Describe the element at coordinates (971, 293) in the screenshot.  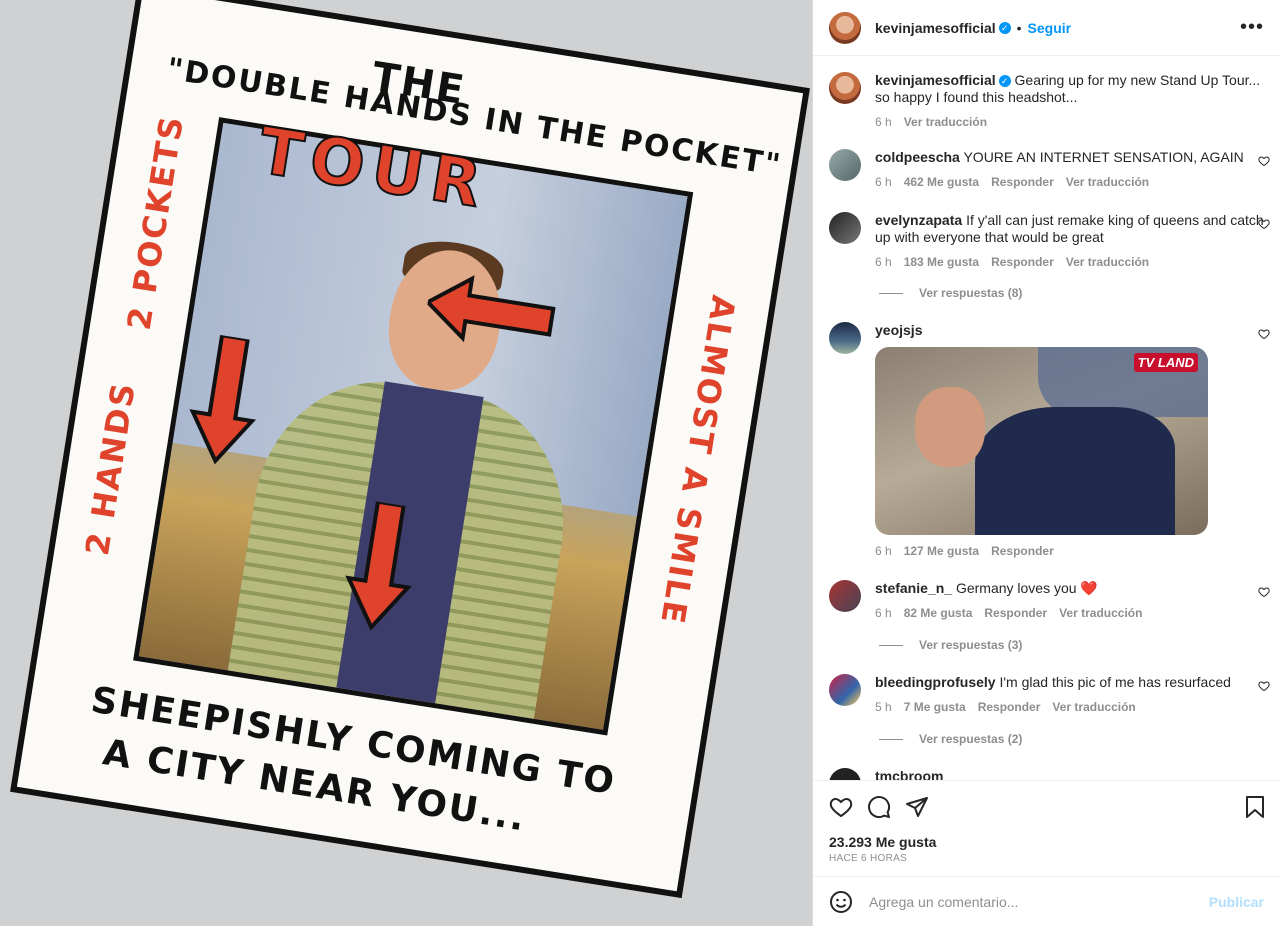
I see `view-replies-label: Ver respuestas (8)` at that location.